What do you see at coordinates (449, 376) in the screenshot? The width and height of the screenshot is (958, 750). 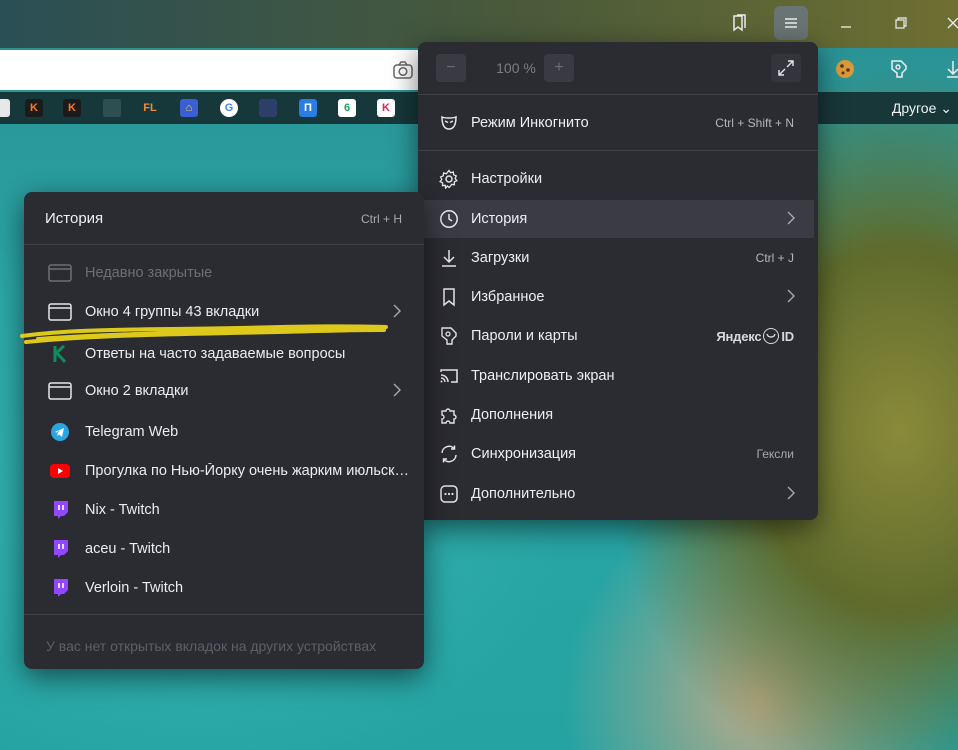 I see `cast-icon` at bounding box center [449, 376].